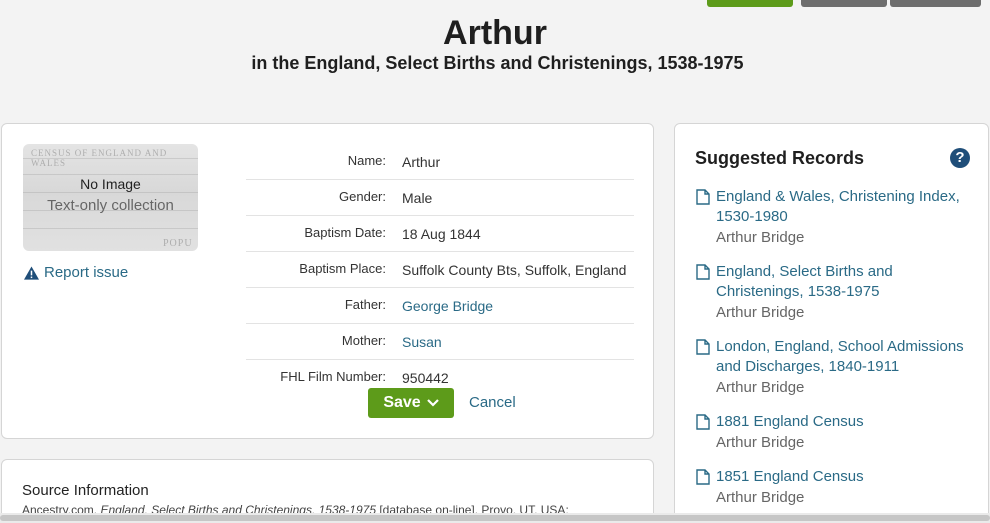  I want to click on top-action-button-gray, so click(844, 3).